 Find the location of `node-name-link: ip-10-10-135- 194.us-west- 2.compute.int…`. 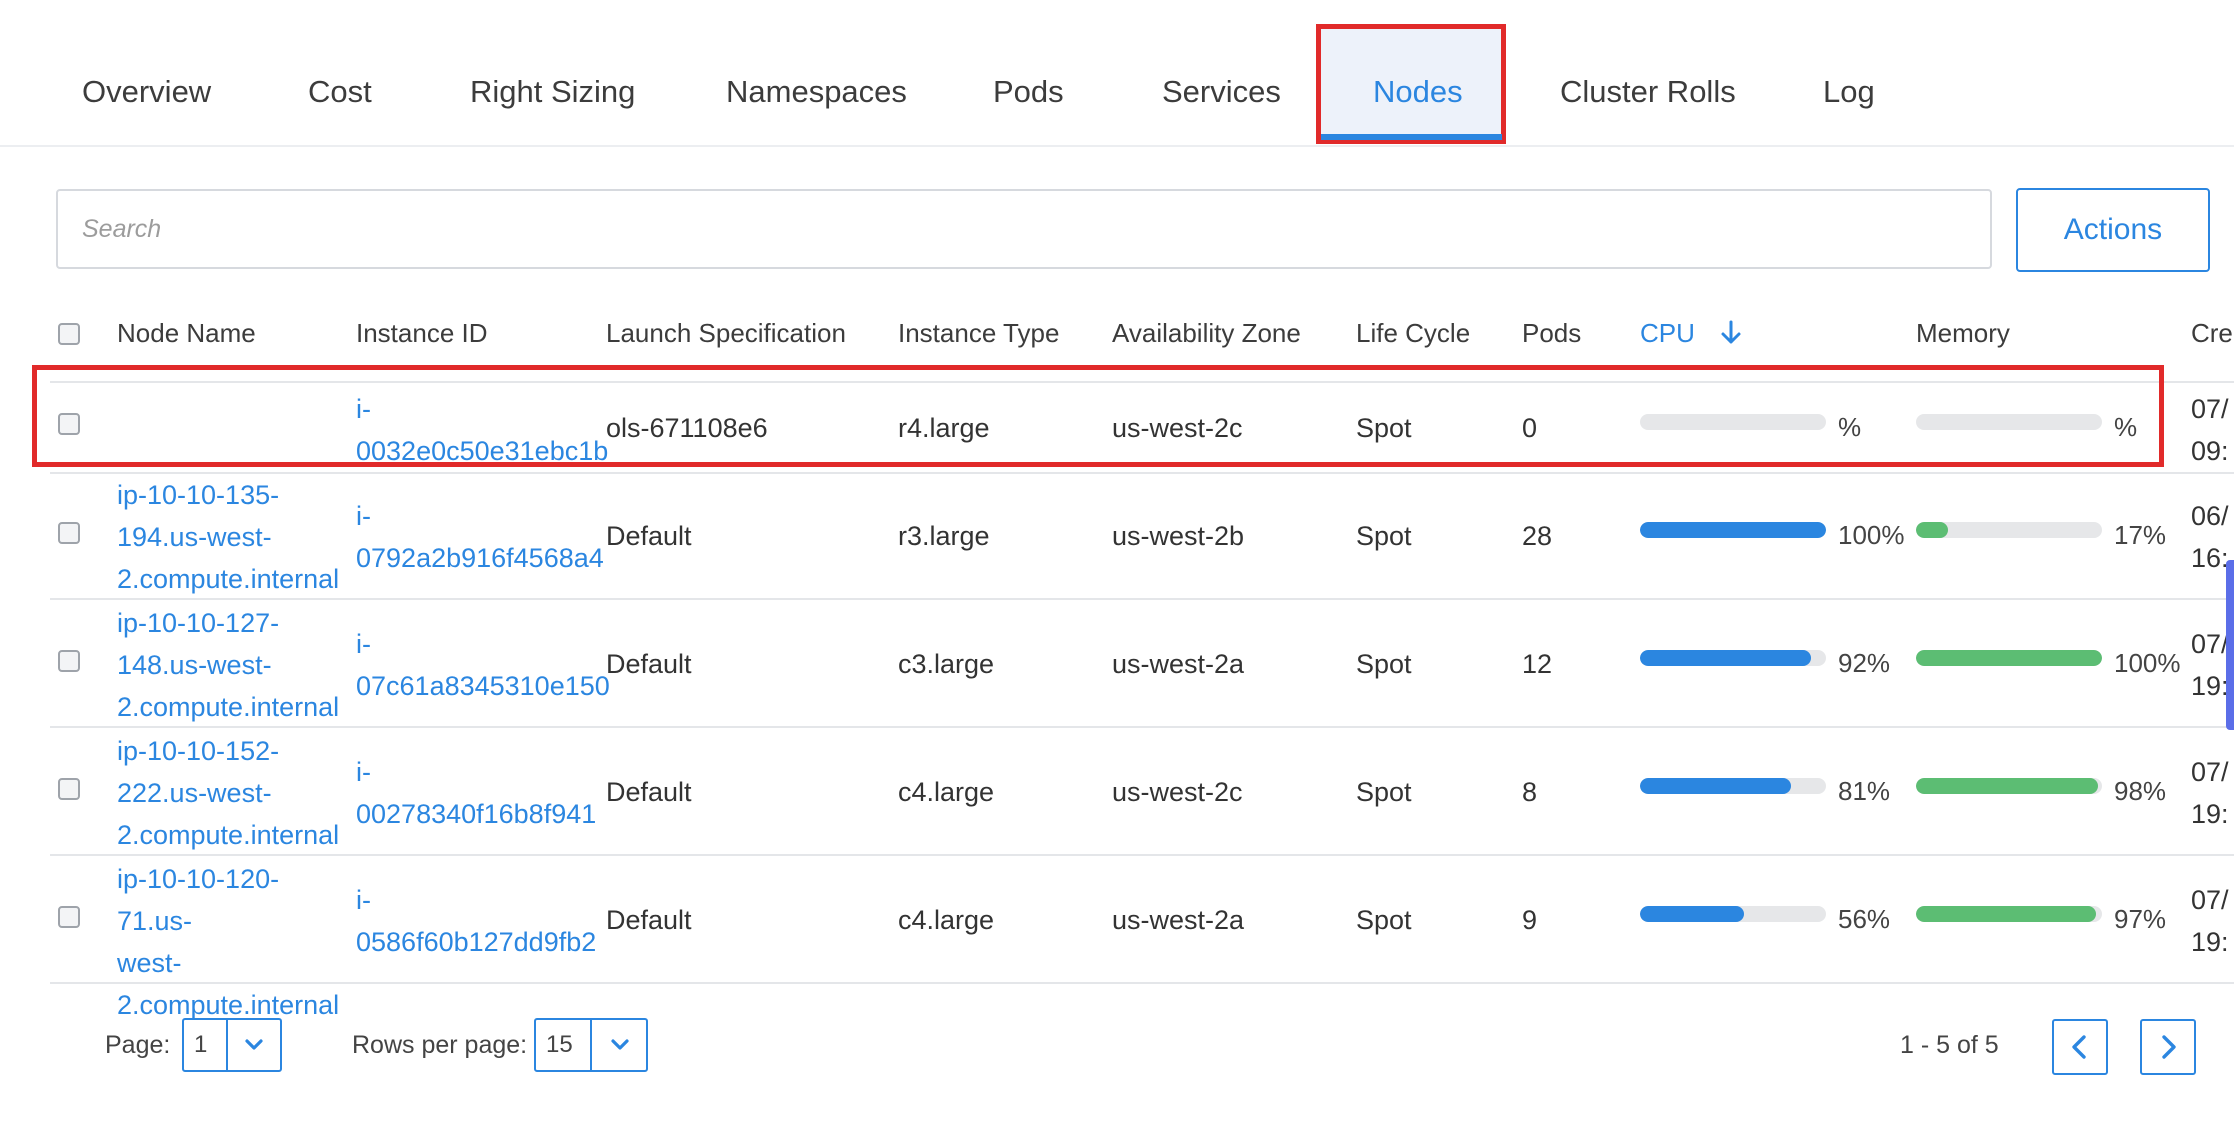

node-name-link: ip-10-10-135- 194.us-west- 2.compute.int… is located at coordinates (233, 537).